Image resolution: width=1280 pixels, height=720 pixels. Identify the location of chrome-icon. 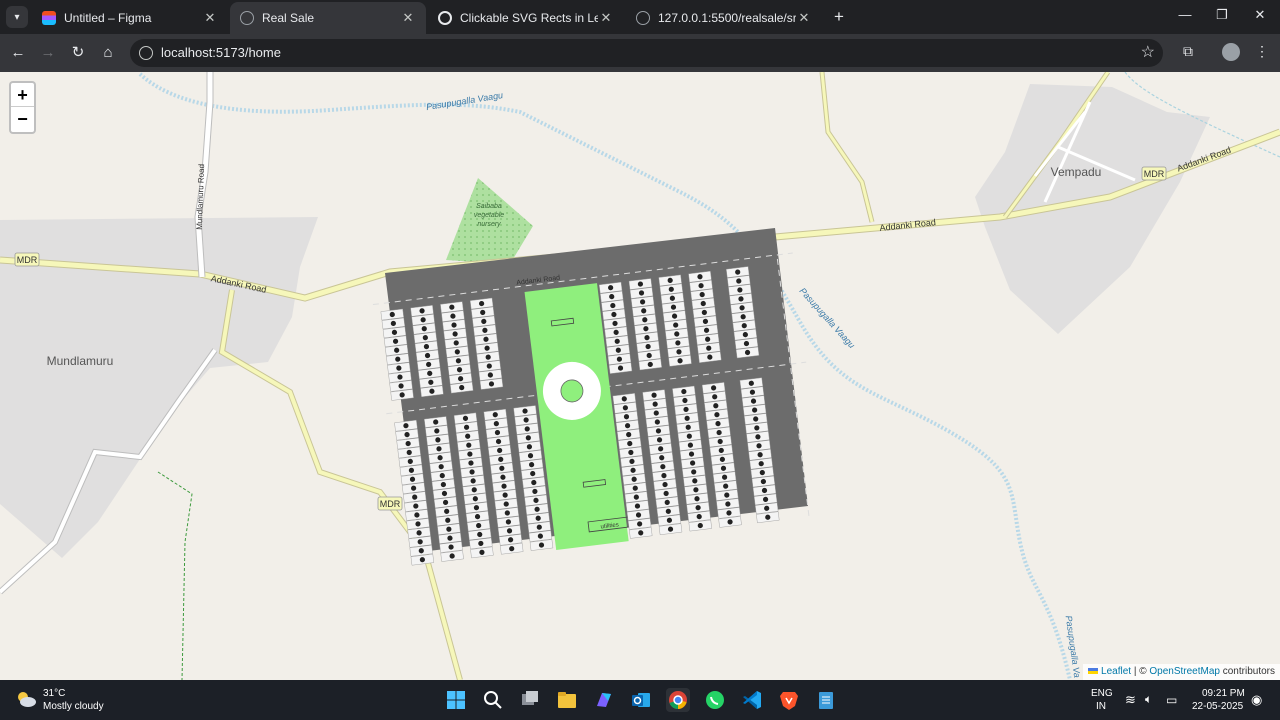
(678, 700).